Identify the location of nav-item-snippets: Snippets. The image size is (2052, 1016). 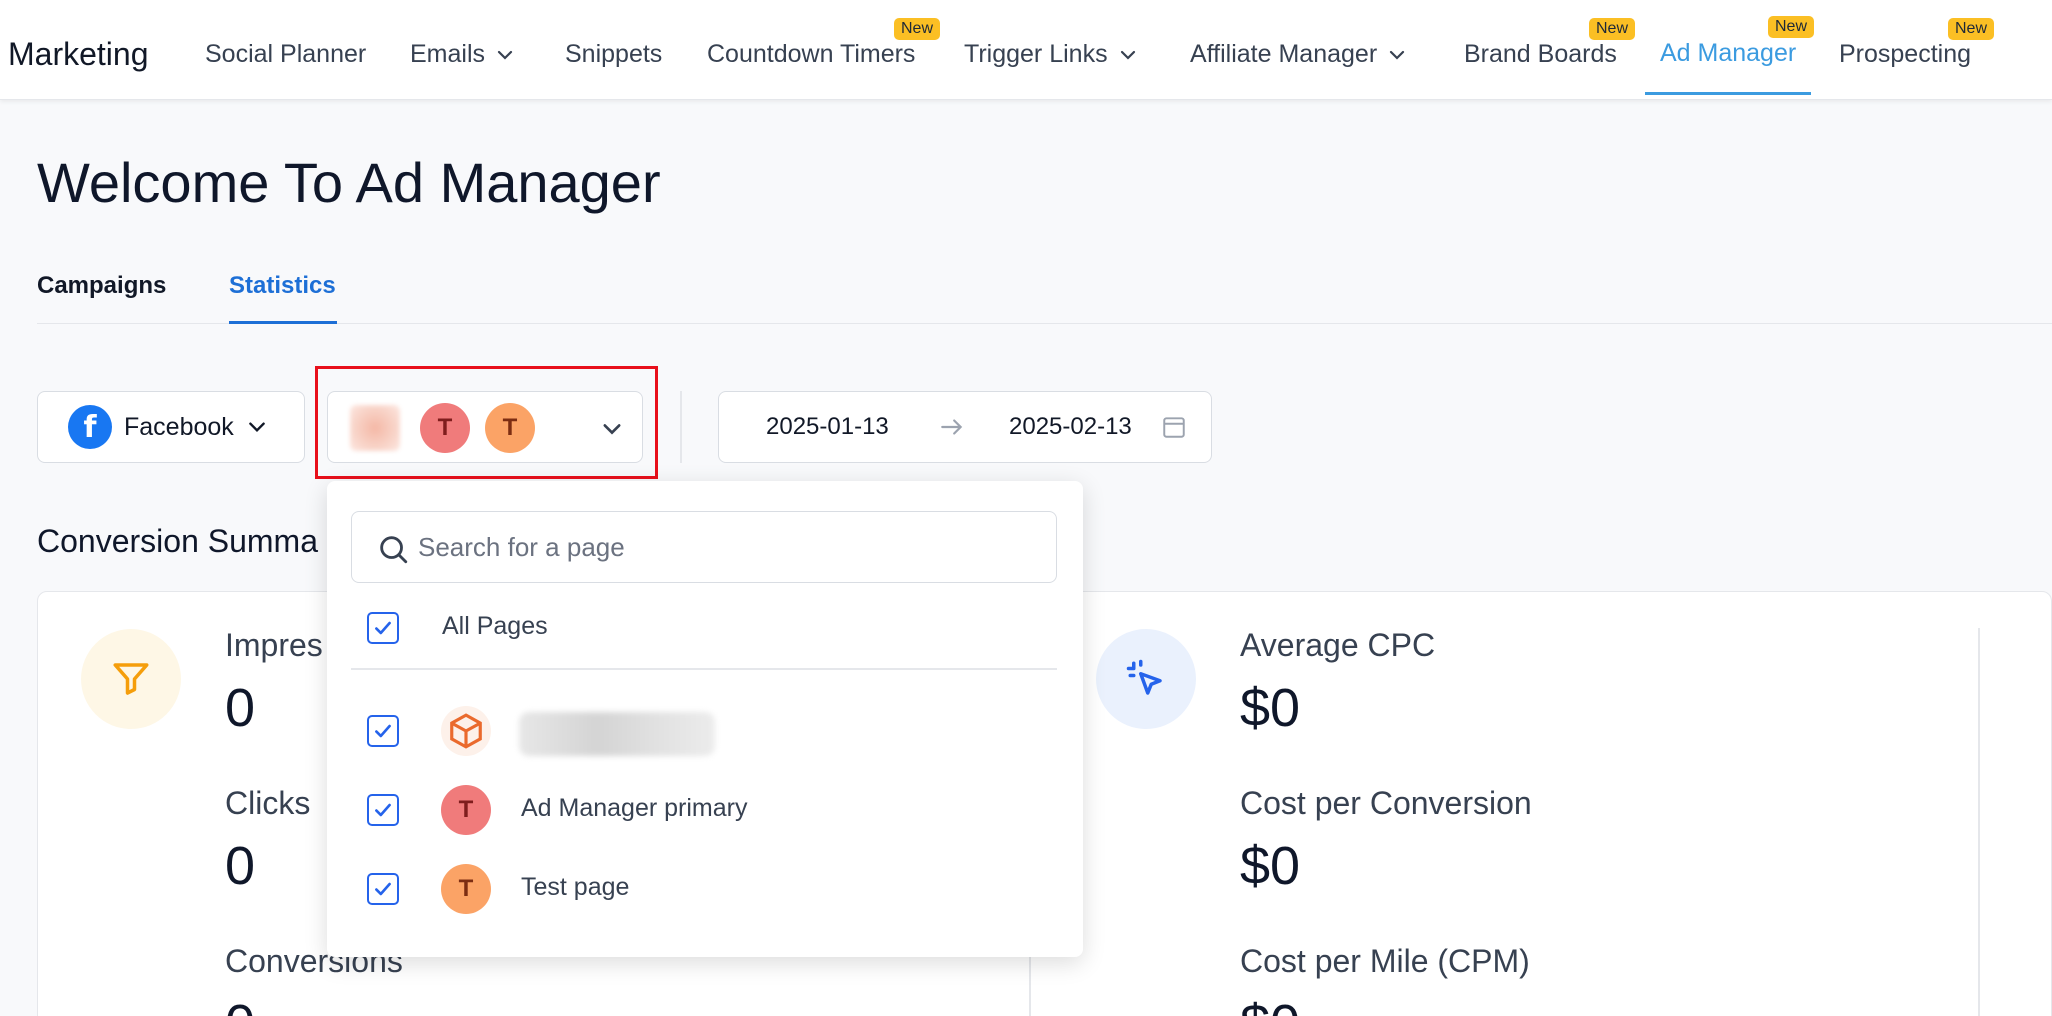
(613, 54).